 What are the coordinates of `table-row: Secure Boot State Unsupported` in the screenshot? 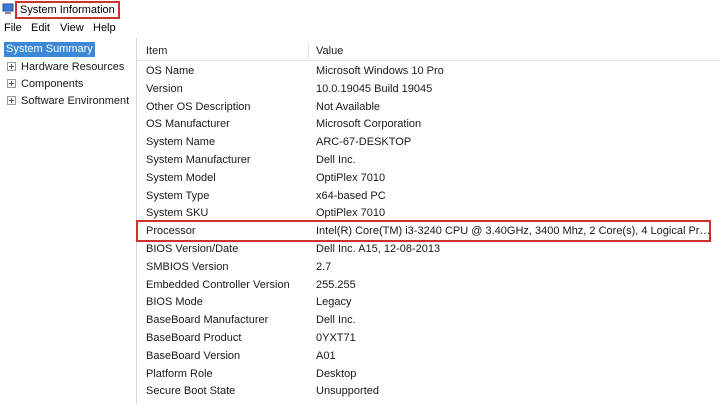 It's located at (429, 392).